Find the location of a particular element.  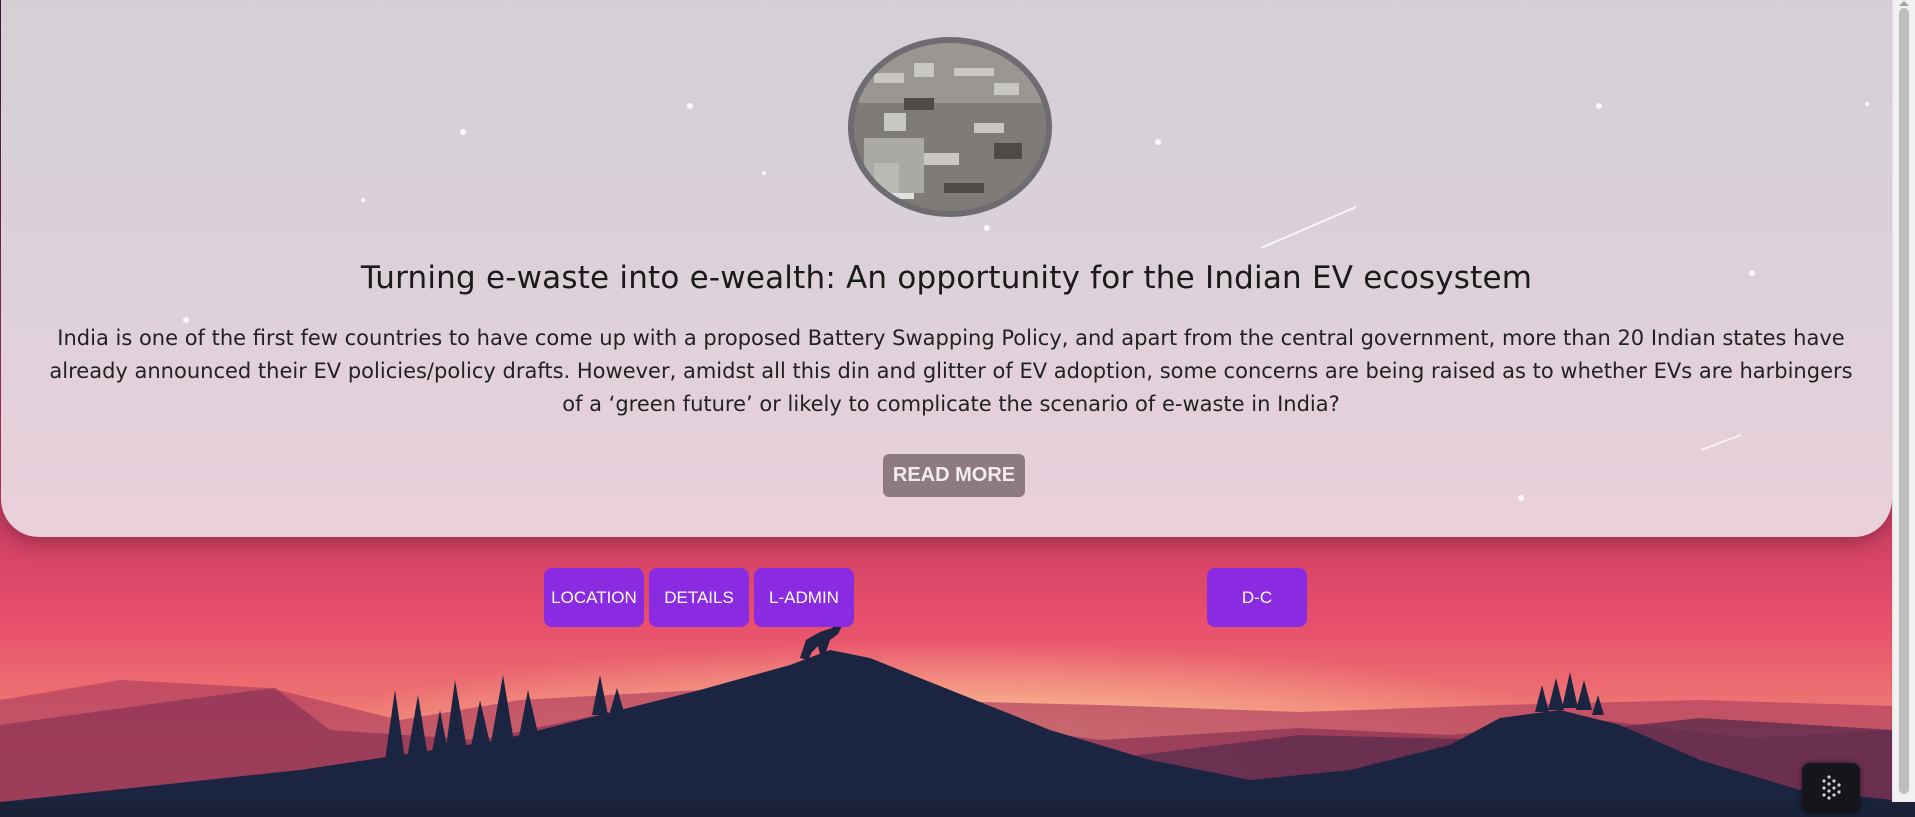

dc-button: D-C is located at coordinates (1257, 597).